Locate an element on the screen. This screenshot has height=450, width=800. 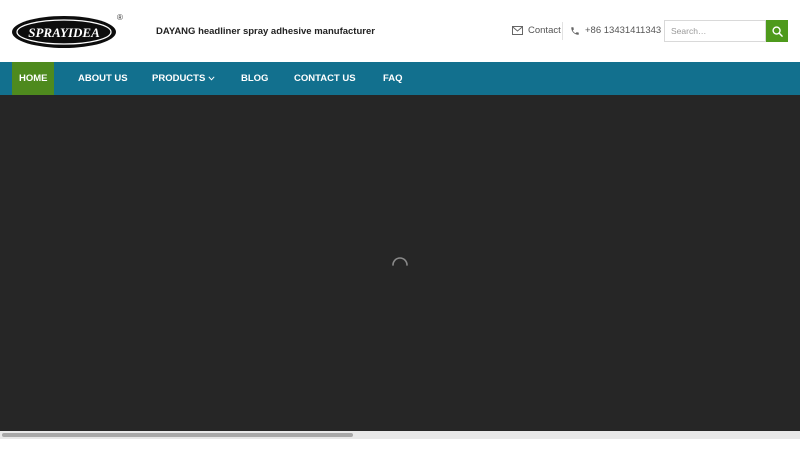
phone-label: +86 13431411343 is located at coordinates (623, 30).